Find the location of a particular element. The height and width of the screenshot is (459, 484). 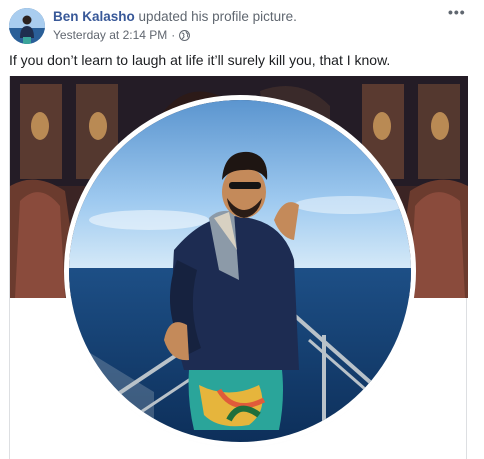

author-name-link: Ben Kalasho is located at coordinates (94, 16).